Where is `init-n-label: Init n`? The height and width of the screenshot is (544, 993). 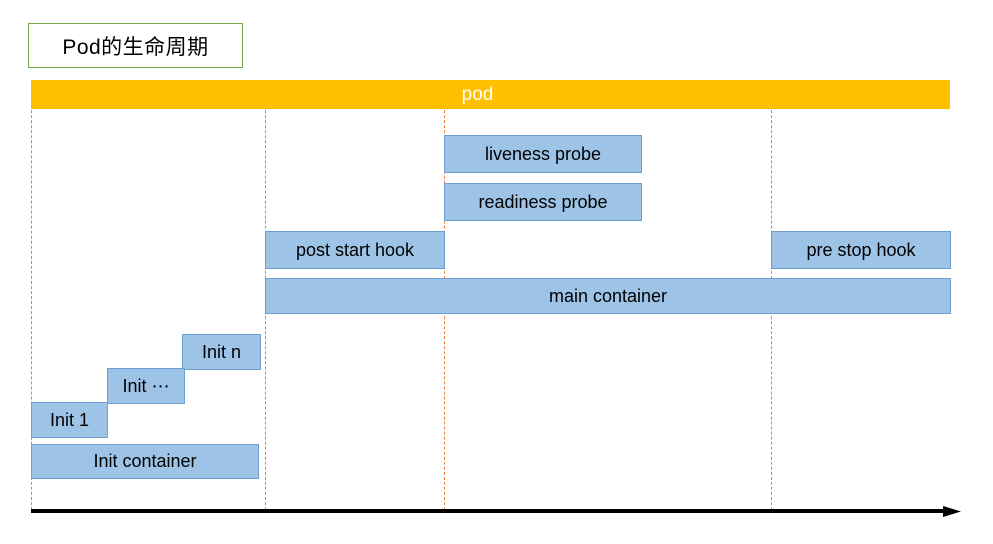 init-n-label: Init n is located at coordinates (221, 351).